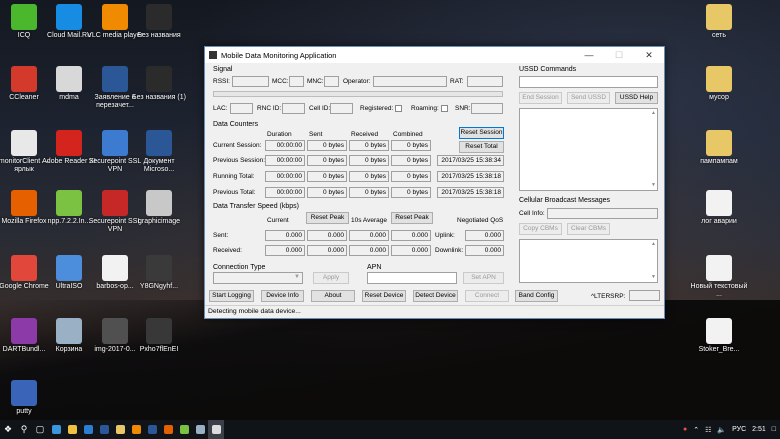 The width and height of the screenshot is (780, 439). I want to click on desktop-icon: мусор, so click(719, 84).